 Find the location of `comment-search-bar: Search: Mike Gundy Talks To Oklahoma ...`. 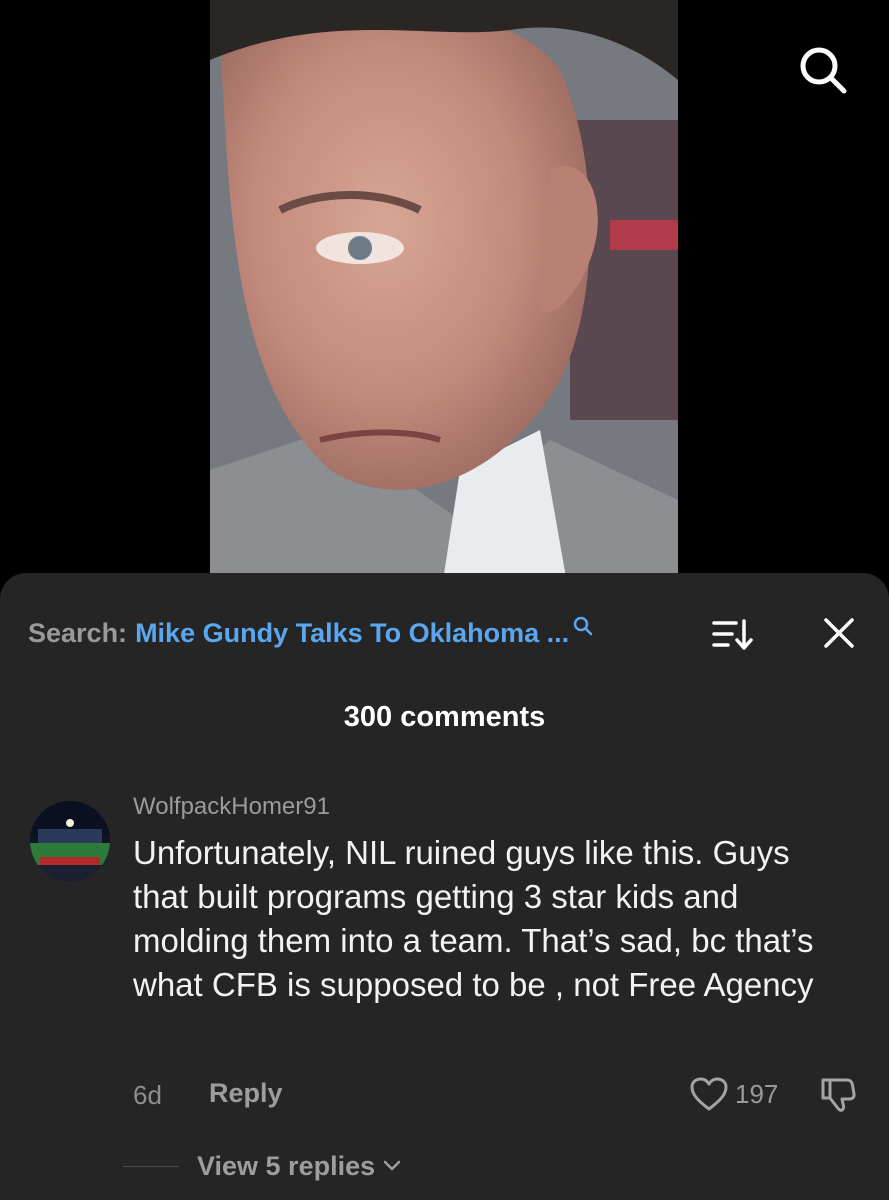

comment-search-bar: Search: Mike Gundy Talks To Oklahoma ... is located at coordinates (444, 633).